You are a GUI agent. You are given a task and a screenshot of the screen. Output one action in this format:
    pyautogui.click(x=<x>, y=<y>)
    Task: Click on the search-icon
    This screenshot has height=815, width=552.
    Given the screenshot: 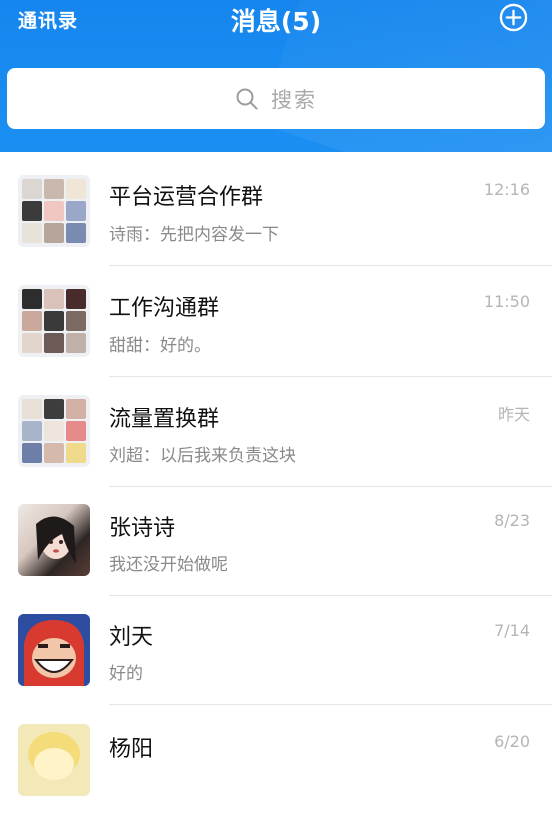 What is the action you would take?
    pyautogui.click(x=247, y=98)
    